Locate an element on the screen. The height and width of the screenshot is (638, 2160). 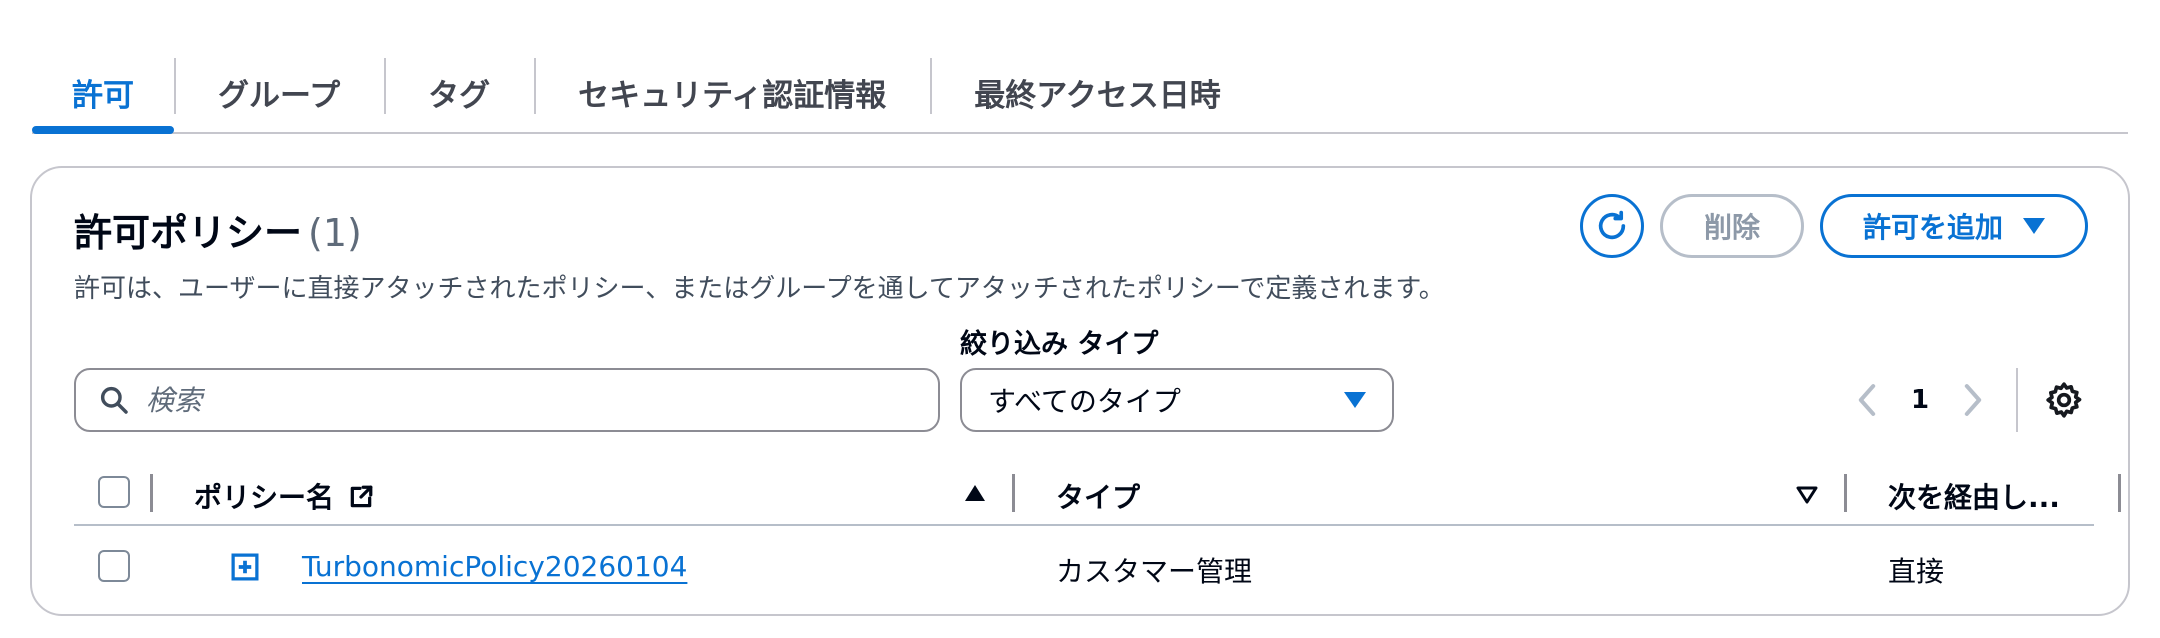
panel-title: 許可ポリシー (1) is located at coordinates (218, 229).